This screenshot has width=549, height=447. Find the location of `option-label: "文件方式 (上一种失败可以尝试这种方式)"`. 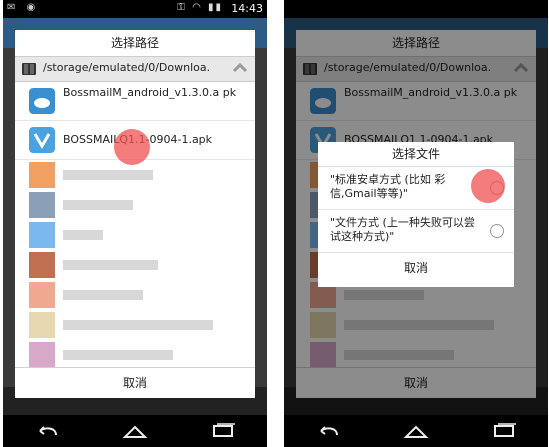

option-label: "文件方式 (上一种失败可以尝试这种方式)" is located at coordinates (402, 229).